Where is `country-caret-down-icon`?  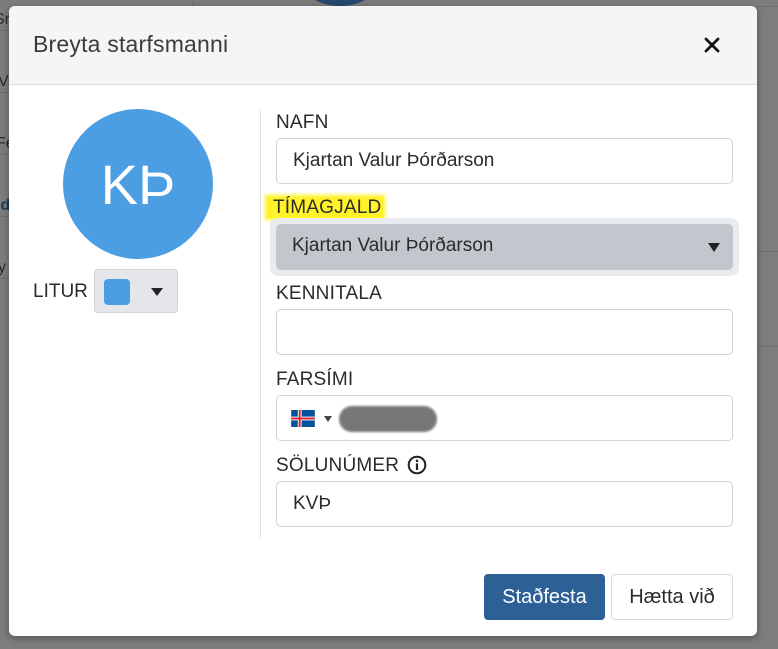
country-caret-down-icon is located at coordinates (328, 419).